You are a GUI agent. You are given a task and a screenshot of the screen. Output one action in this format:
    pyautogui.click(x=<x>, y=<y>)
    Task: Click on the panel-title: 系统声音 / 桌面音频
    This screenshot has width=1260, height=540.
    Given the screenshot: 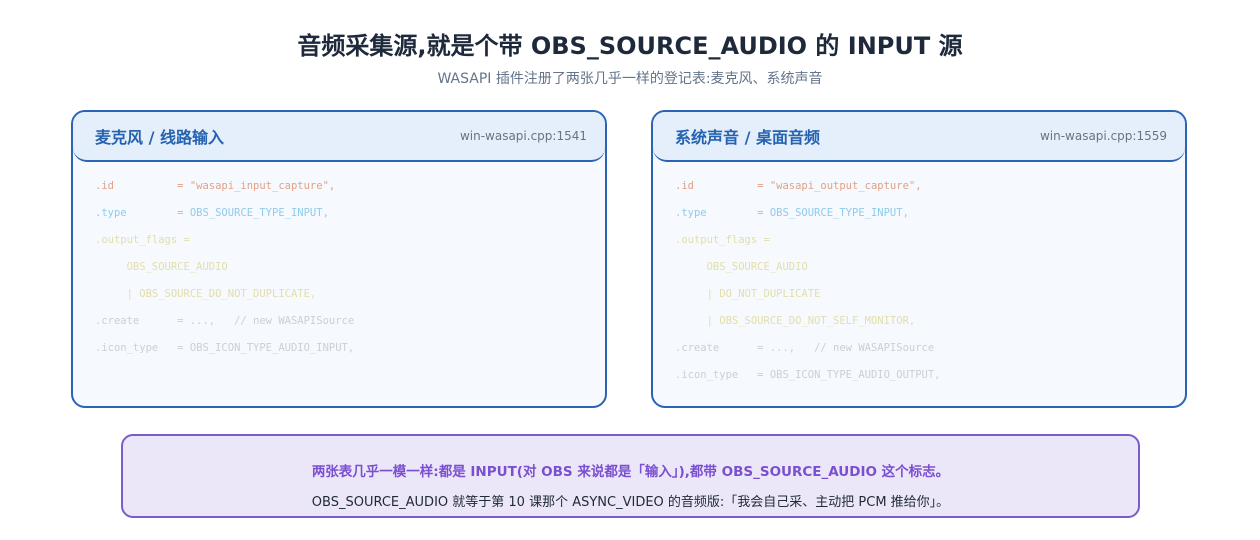 What is the action you would take?
    pyautogui.click(x=747, y=137)
    